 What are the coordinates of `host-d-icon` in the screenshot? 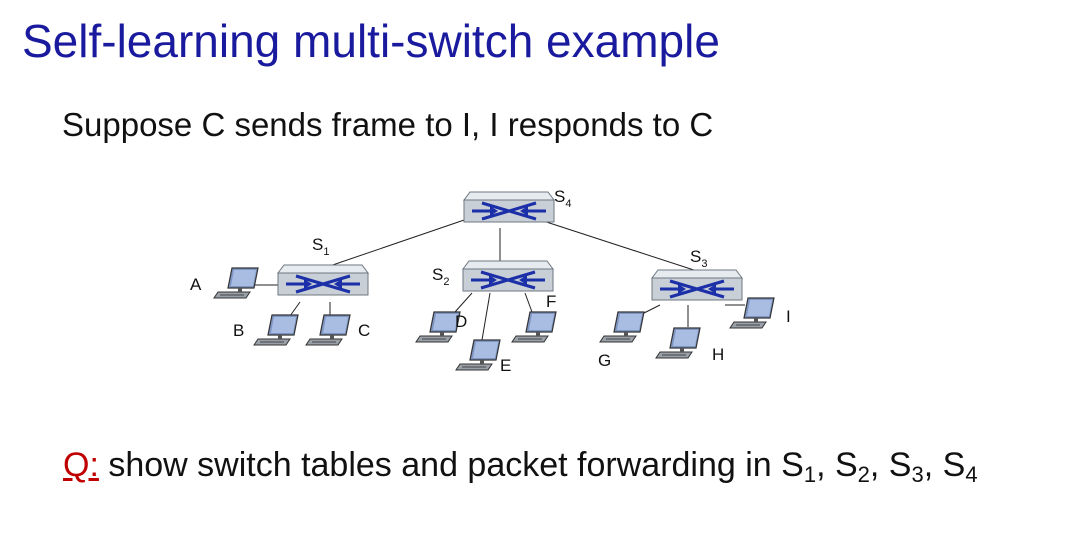 It's located at (438, 327).